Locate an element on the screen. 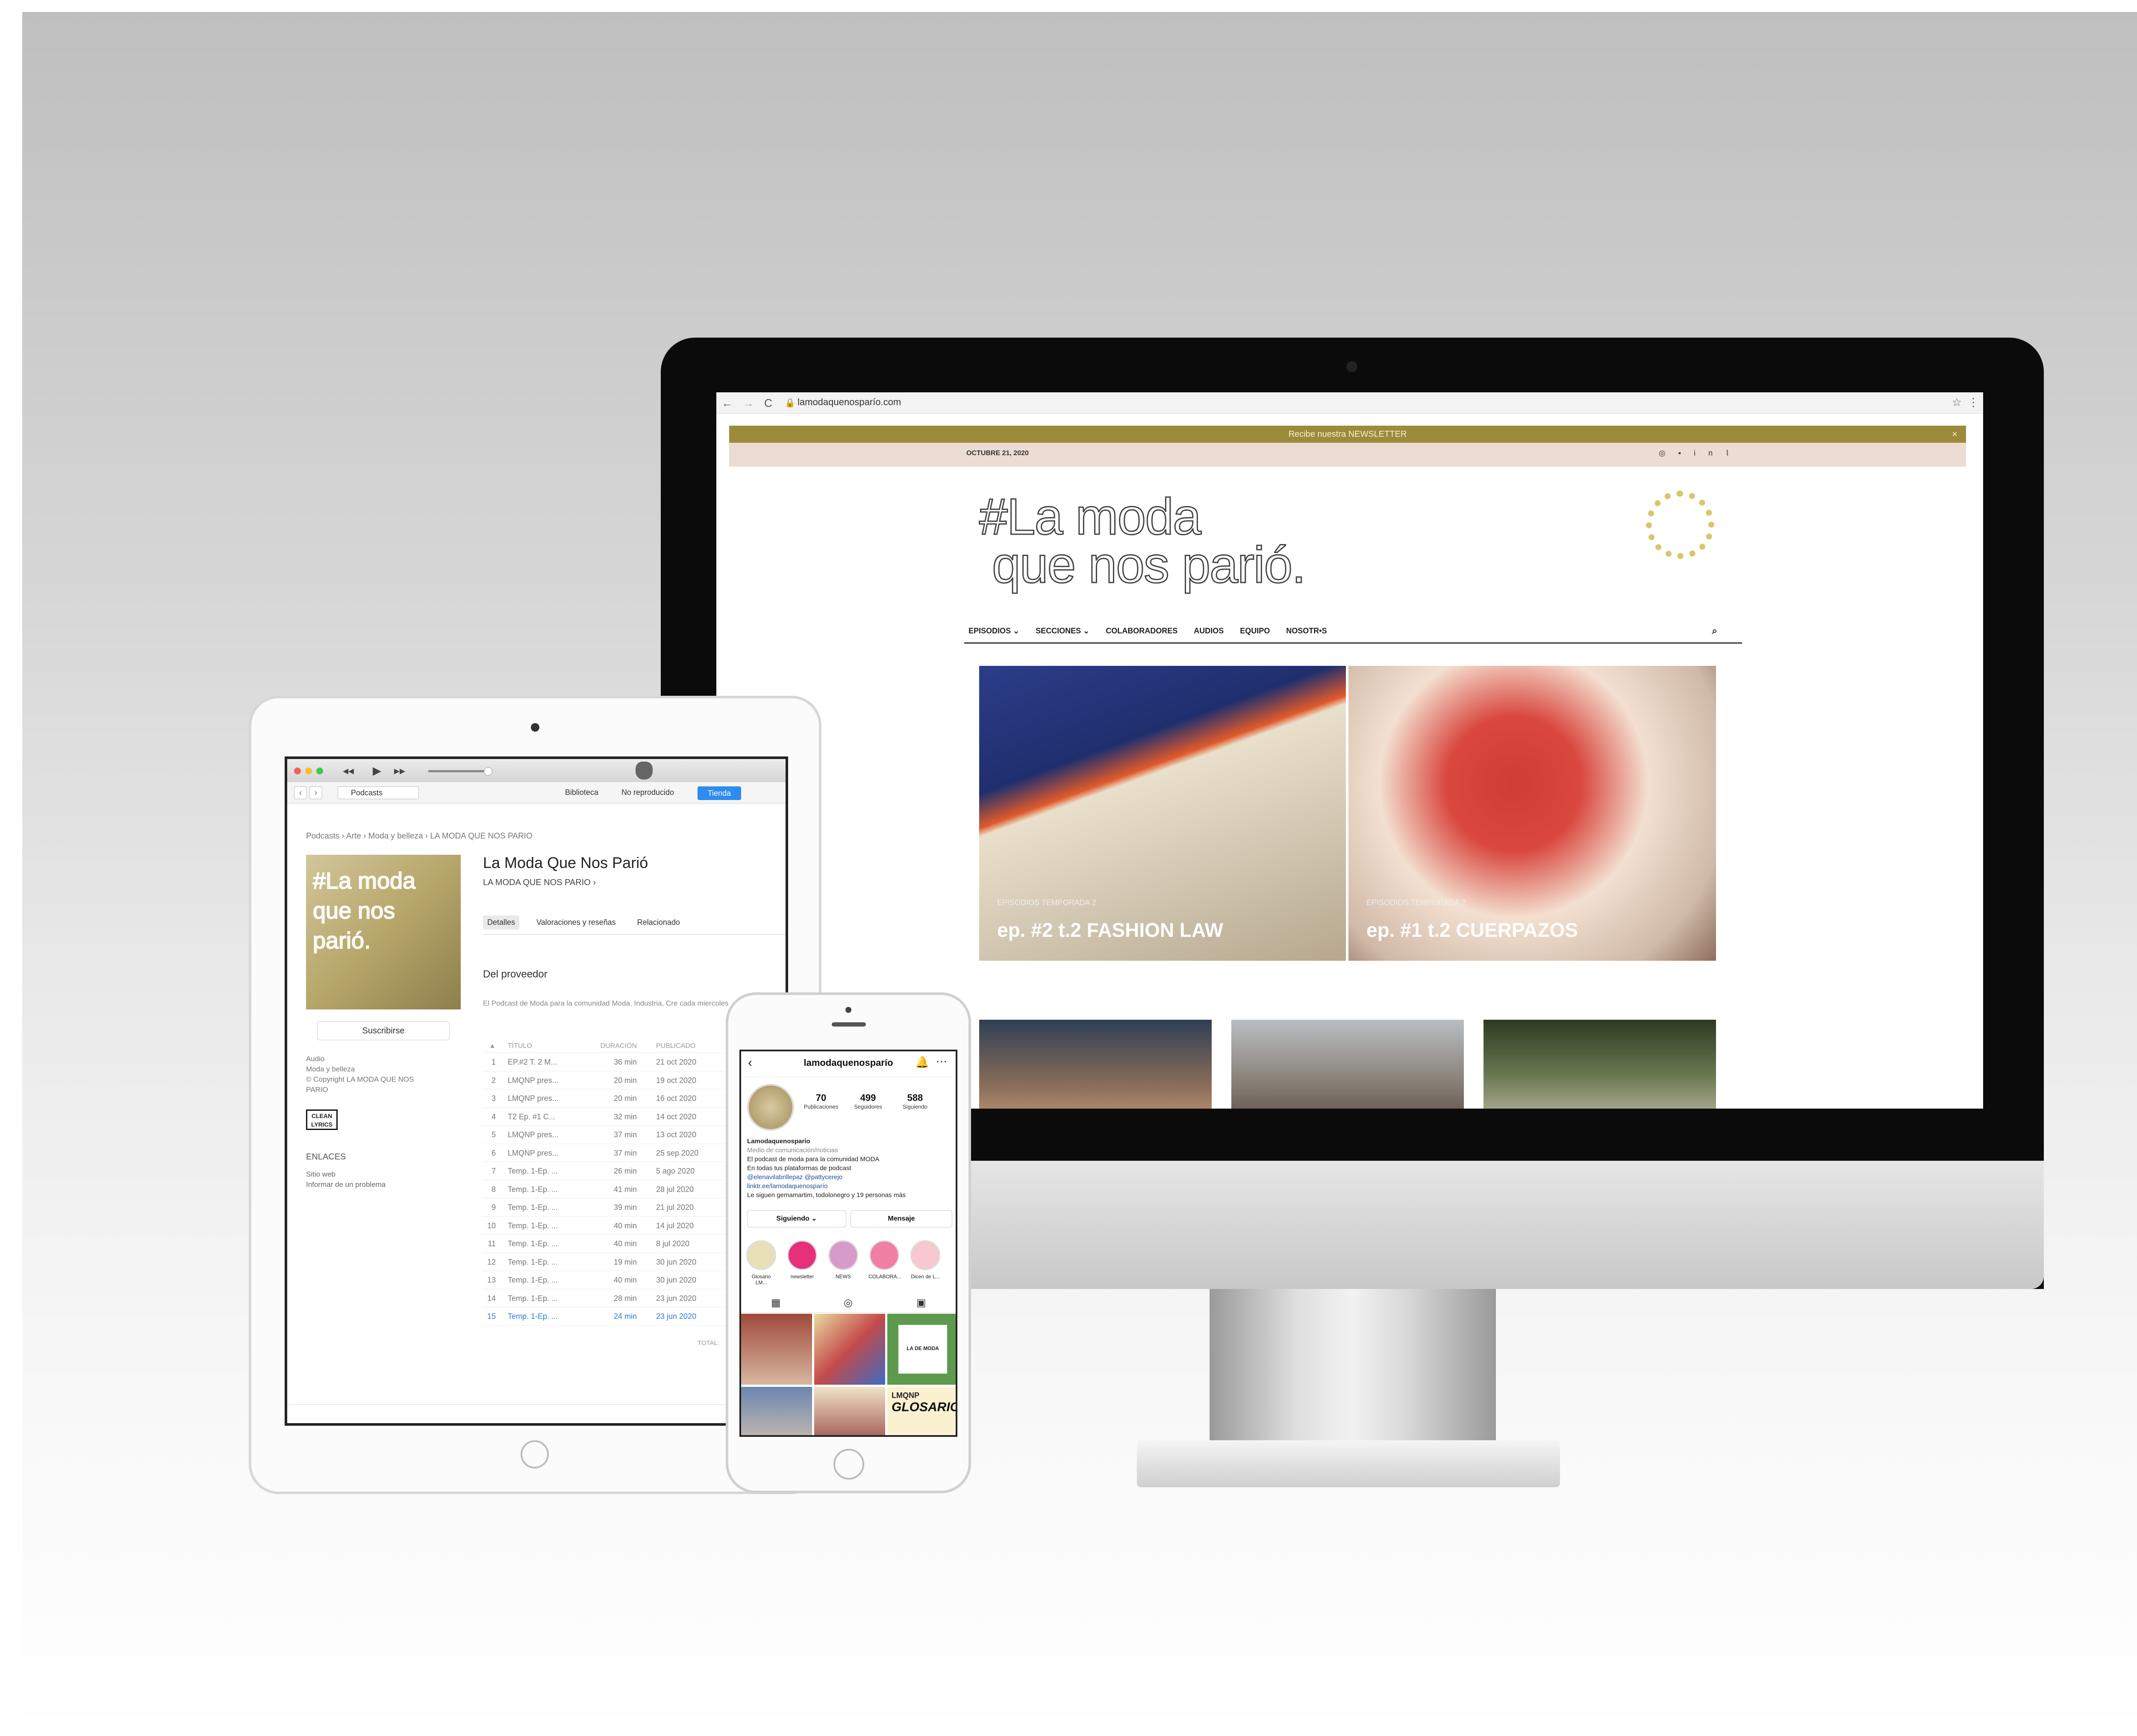  cell-dur: 24 min is located at coordinates (625, 1316).